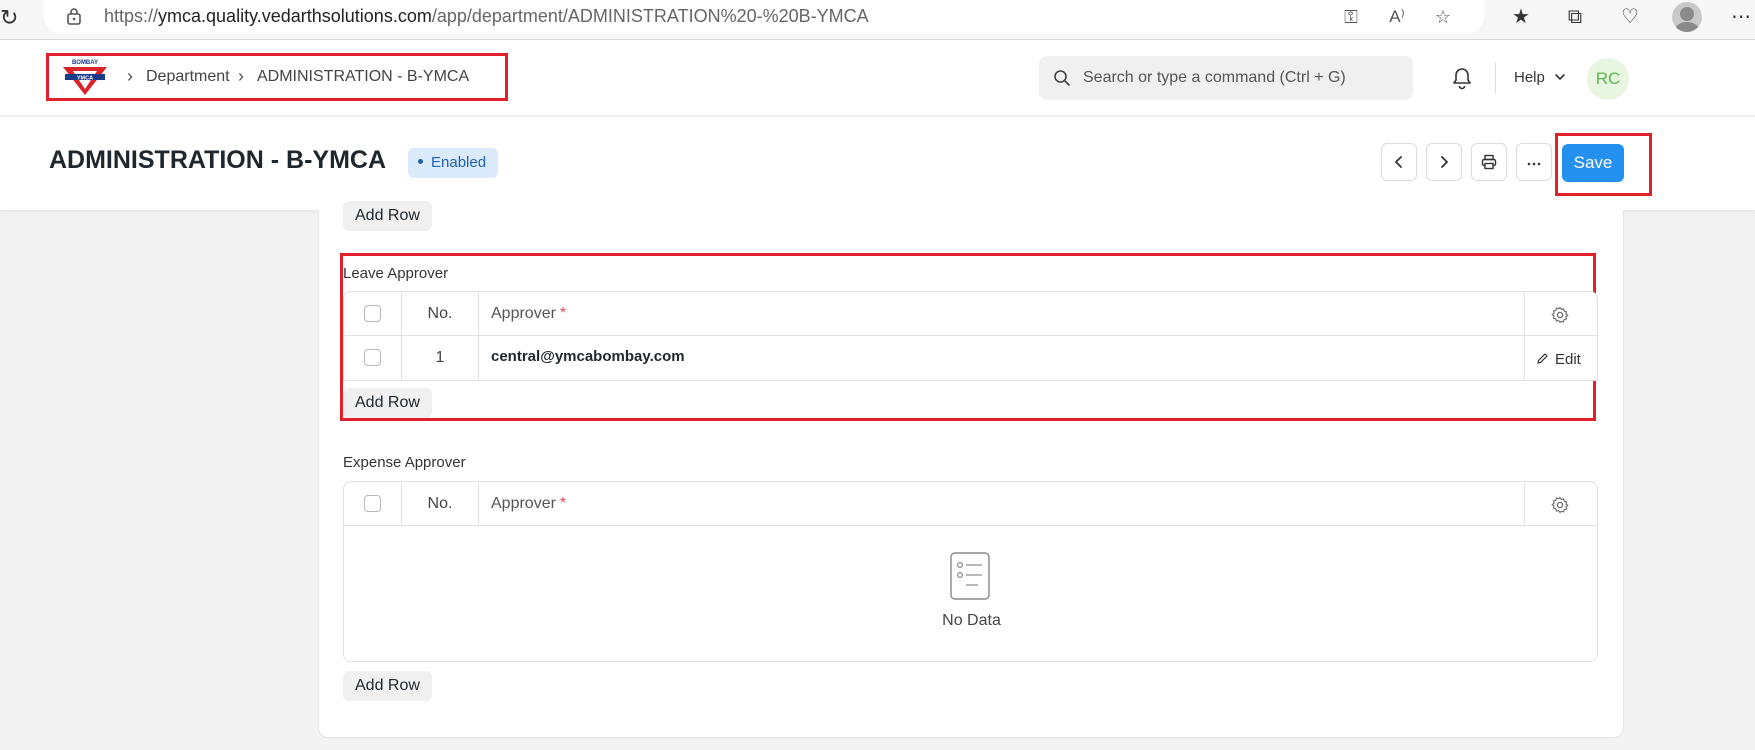 Image resolution: width=1755 pixels, height=750 pixels. What do you see at coordinates (970, 358) in the screenshot?
I see `table-row: 1 central@ymcabombay.com Edit` at bounding box center [970, 358].